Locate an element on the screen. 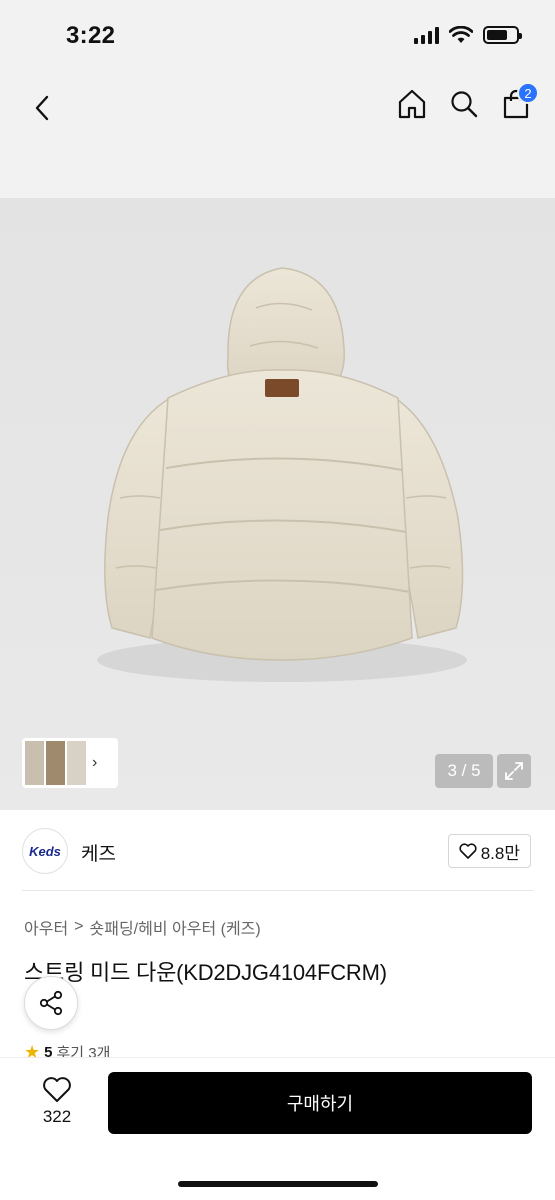 This screenshot has width=555, height=1200. brand-row: Keds 케즈 8.8만 is located at coordinates (277, 851).